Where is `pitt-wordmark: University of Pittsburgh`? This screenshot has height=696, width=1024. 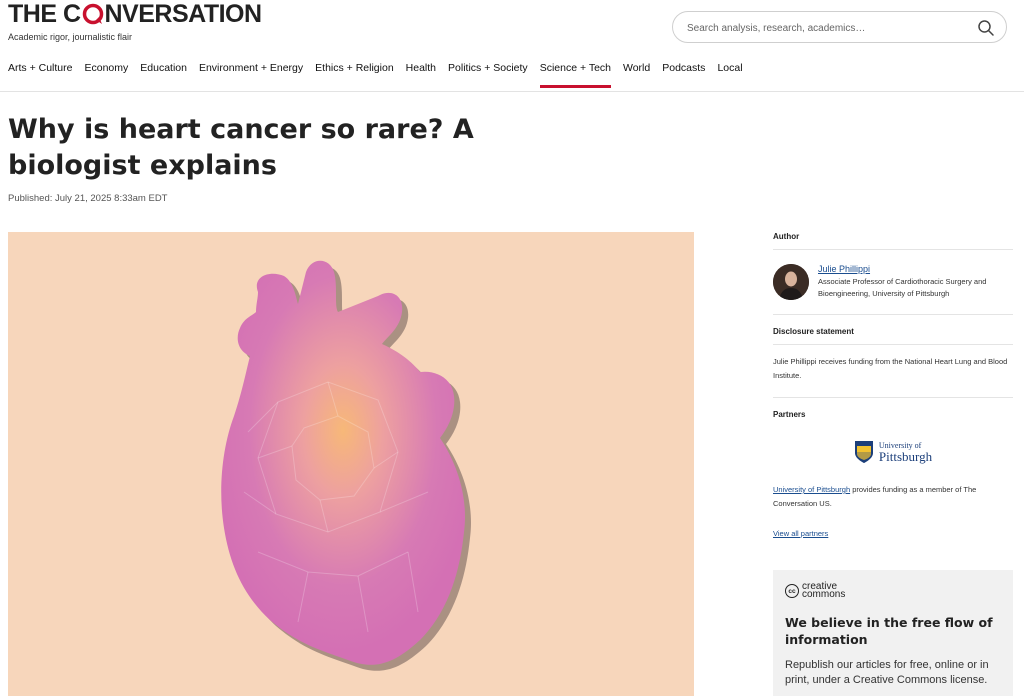
pitt-wordmark: University of Pittsburgh is located at coordinates (905, 452).